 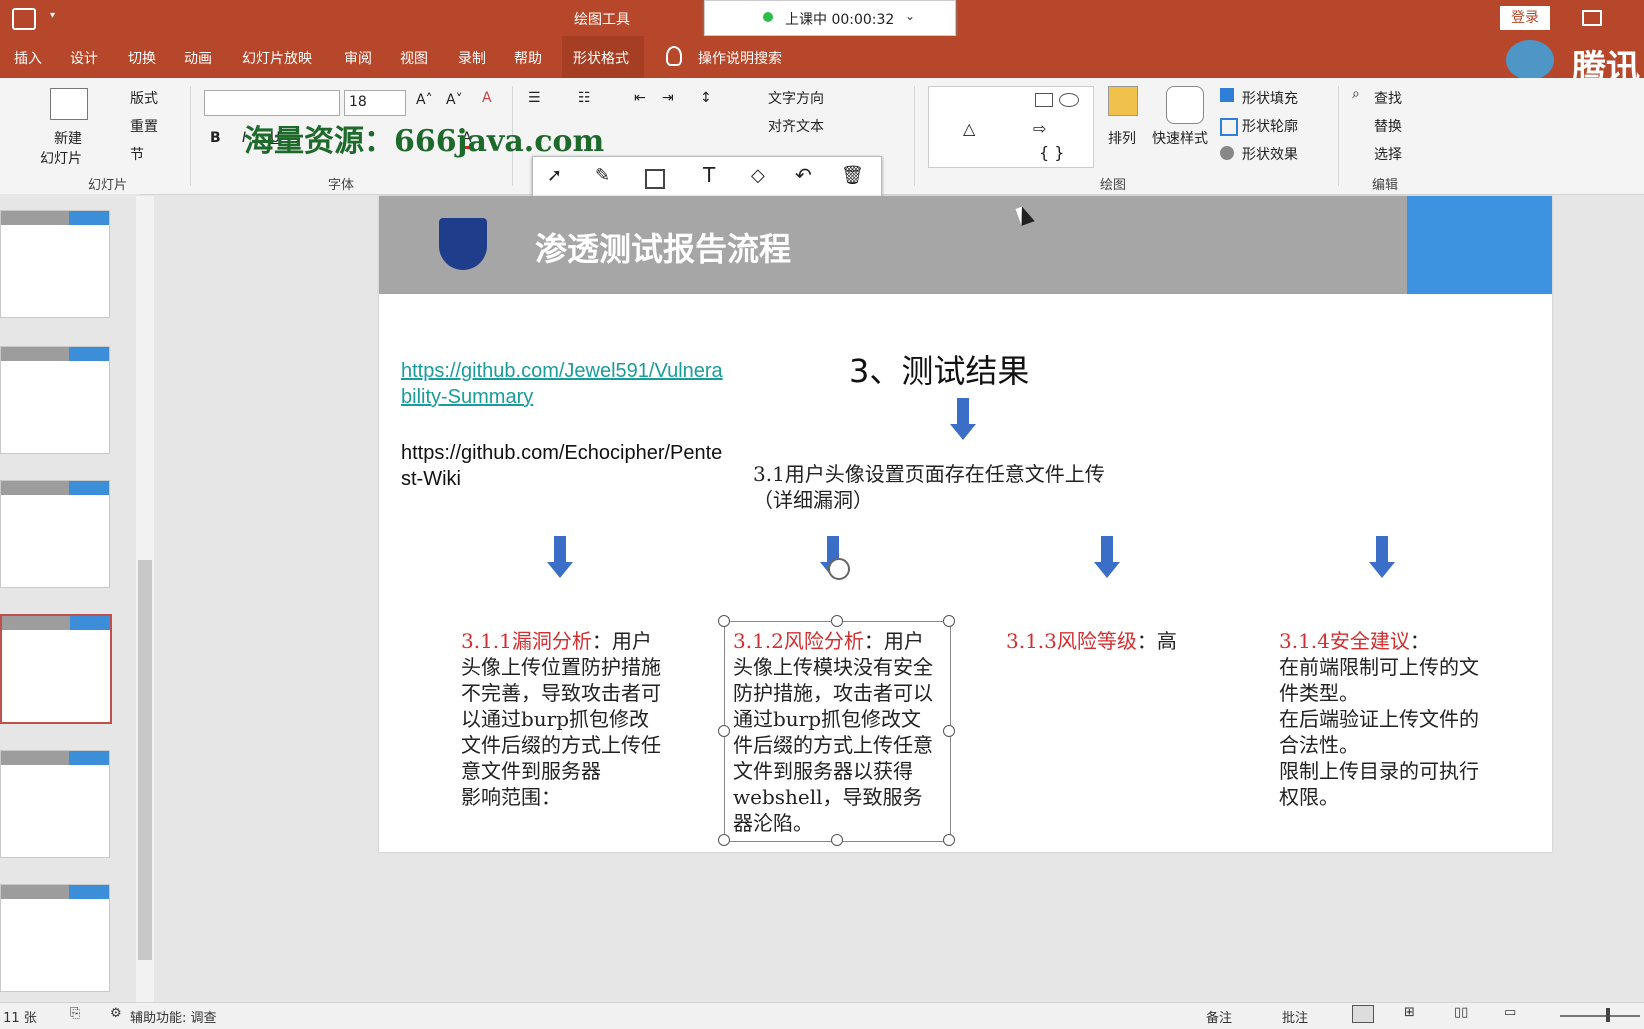 What do you see at coordinates (663, 249) in the screenshot?
I see `slide-header-title: 渗透测试报告流程` at bounding box center [663, 249].